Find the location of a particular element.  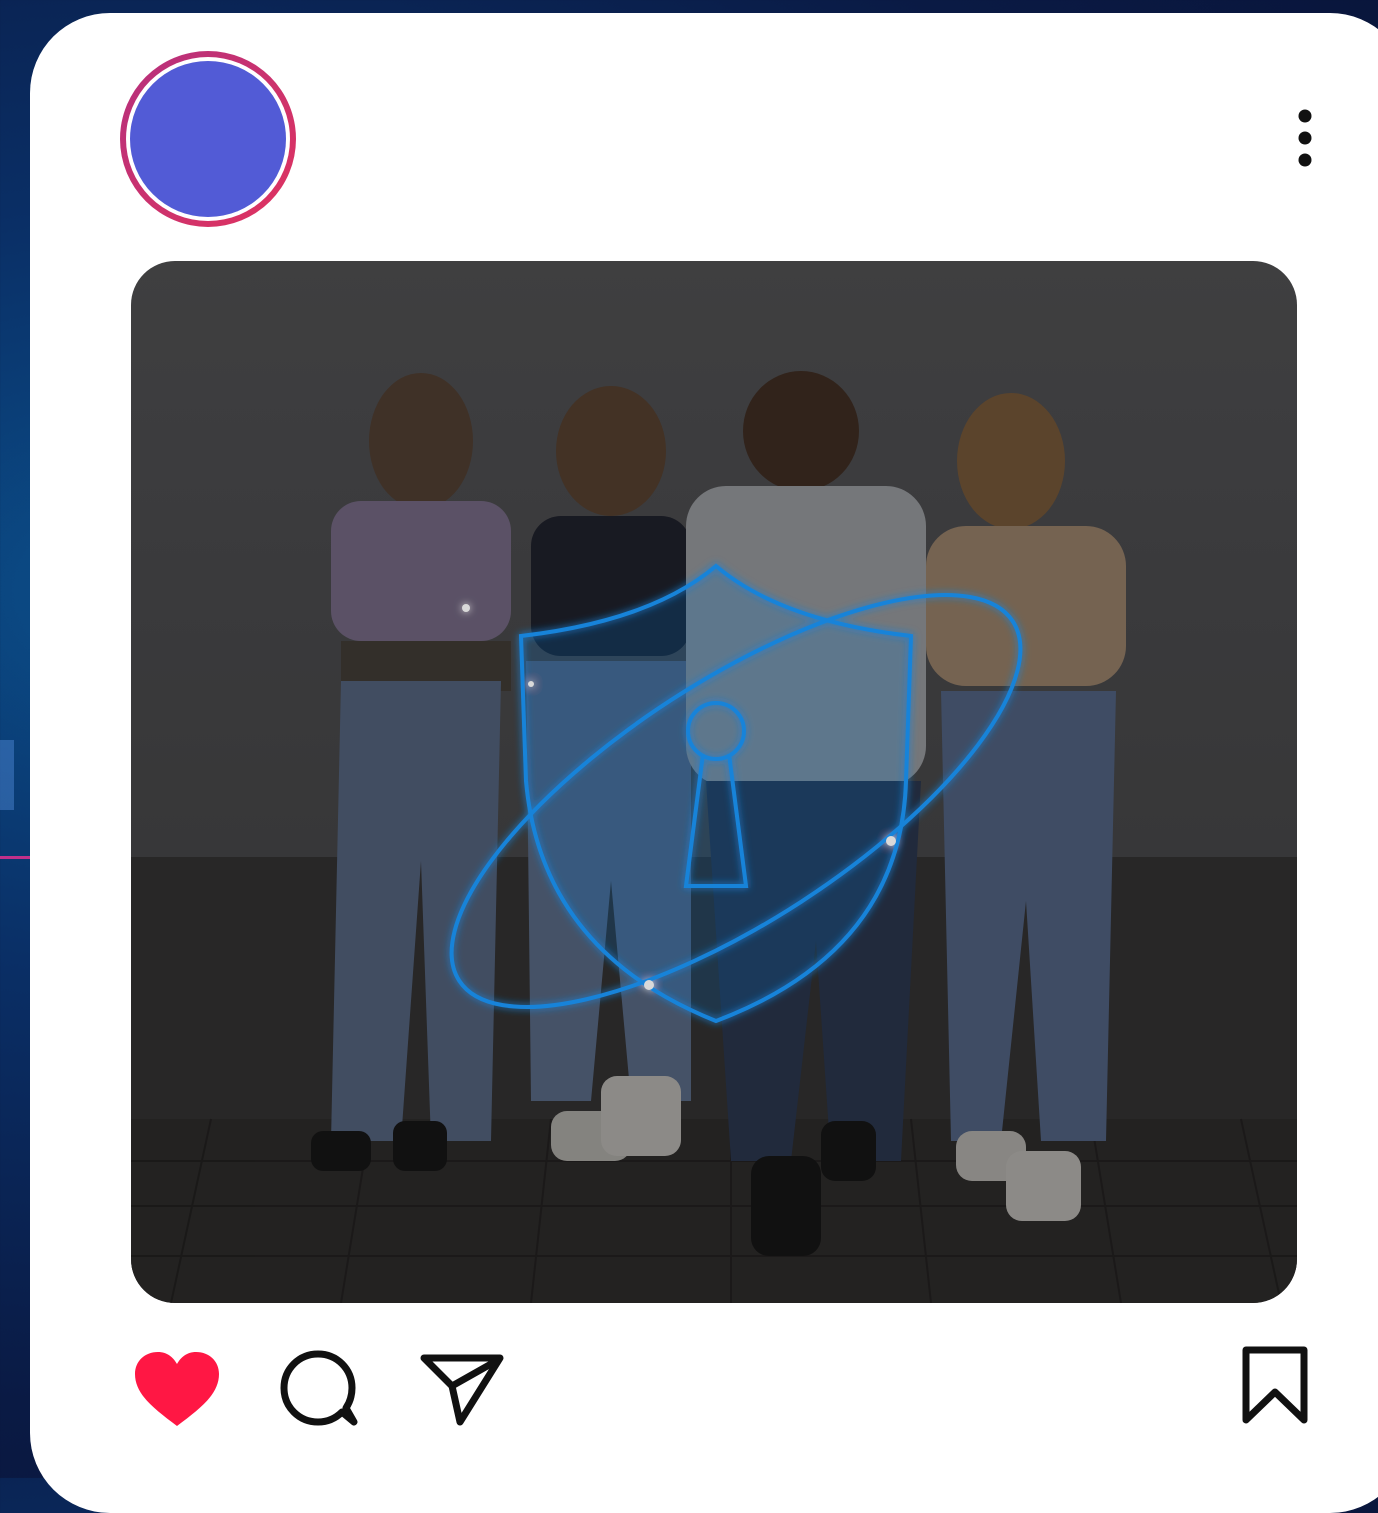

profile-avatar is located at coordinates (208, 139).